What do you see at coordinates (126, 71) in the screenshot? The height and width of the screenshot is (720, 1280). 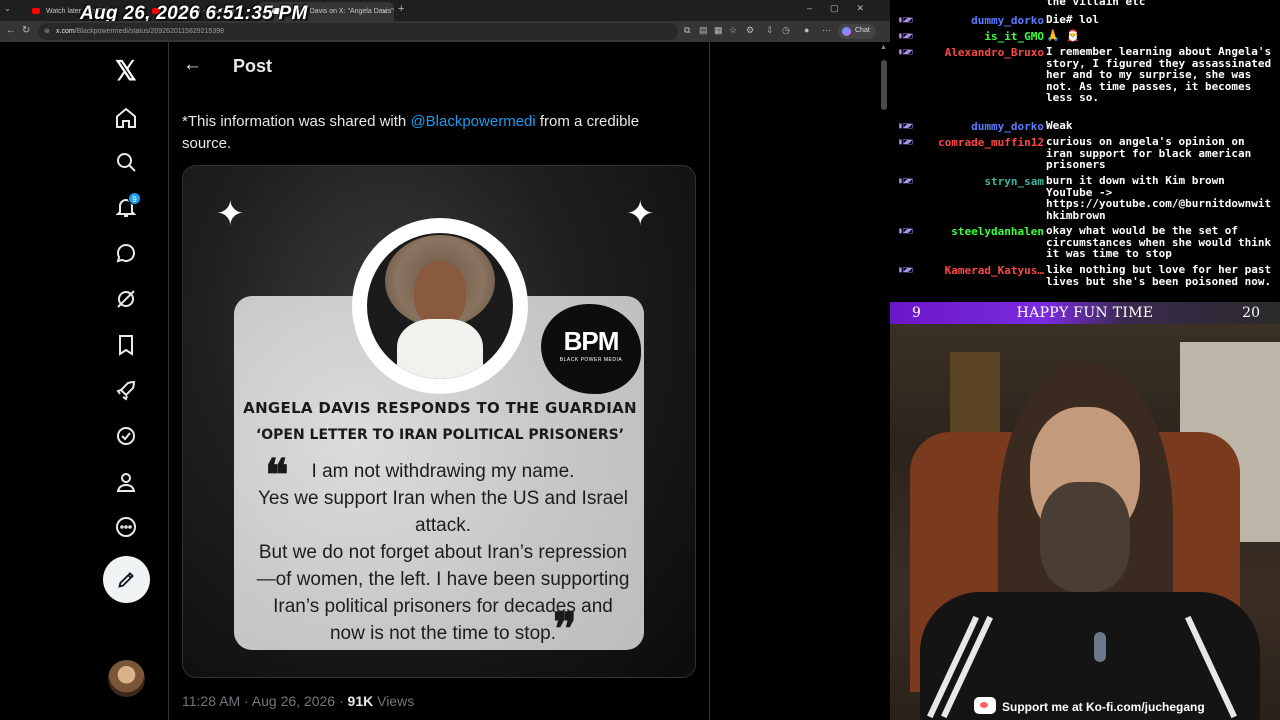 I see `x-logo: 𝕏` at bounding box center [126, 71].